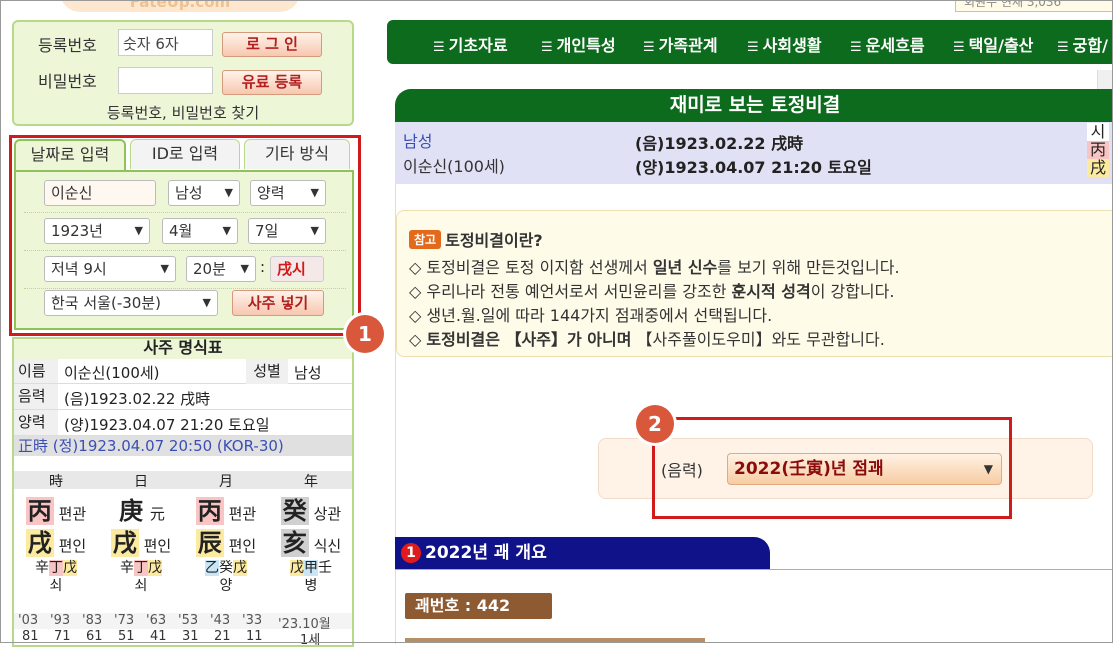  I want to click on nav-item-label: 가족관계, so click(688, 45).